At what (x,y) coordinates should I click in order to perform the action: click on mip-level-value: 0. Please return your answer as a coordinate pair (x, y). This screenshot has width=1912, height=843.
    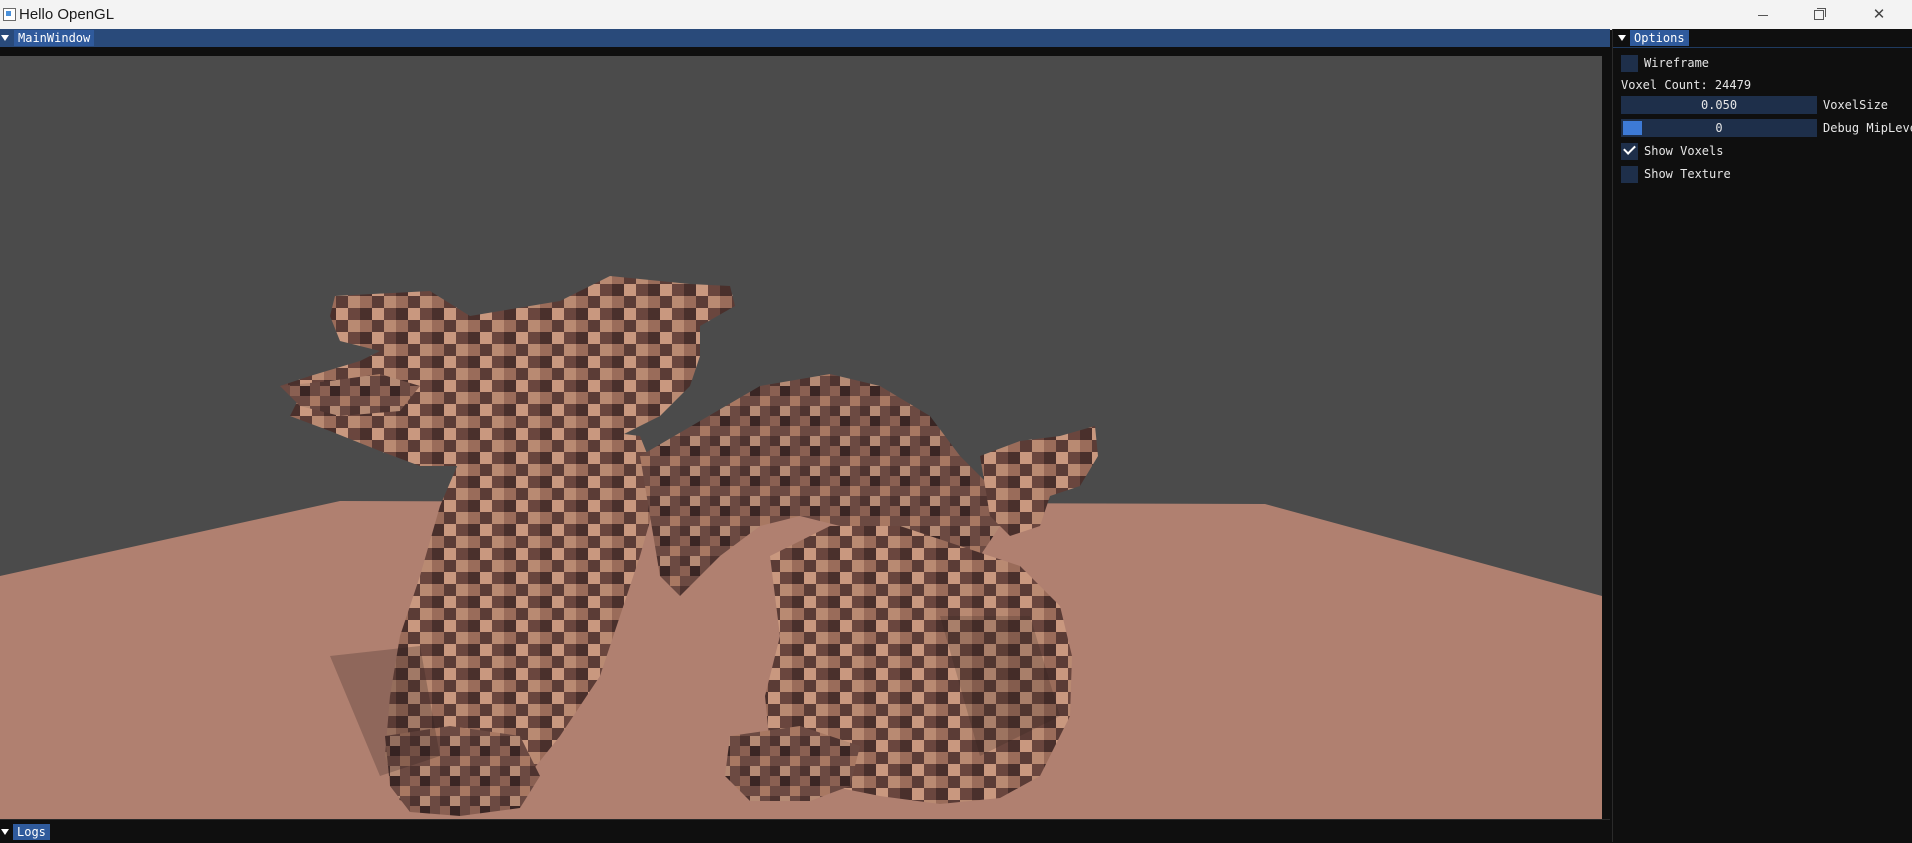
    Looking at the image, I should click on (1719, 128).